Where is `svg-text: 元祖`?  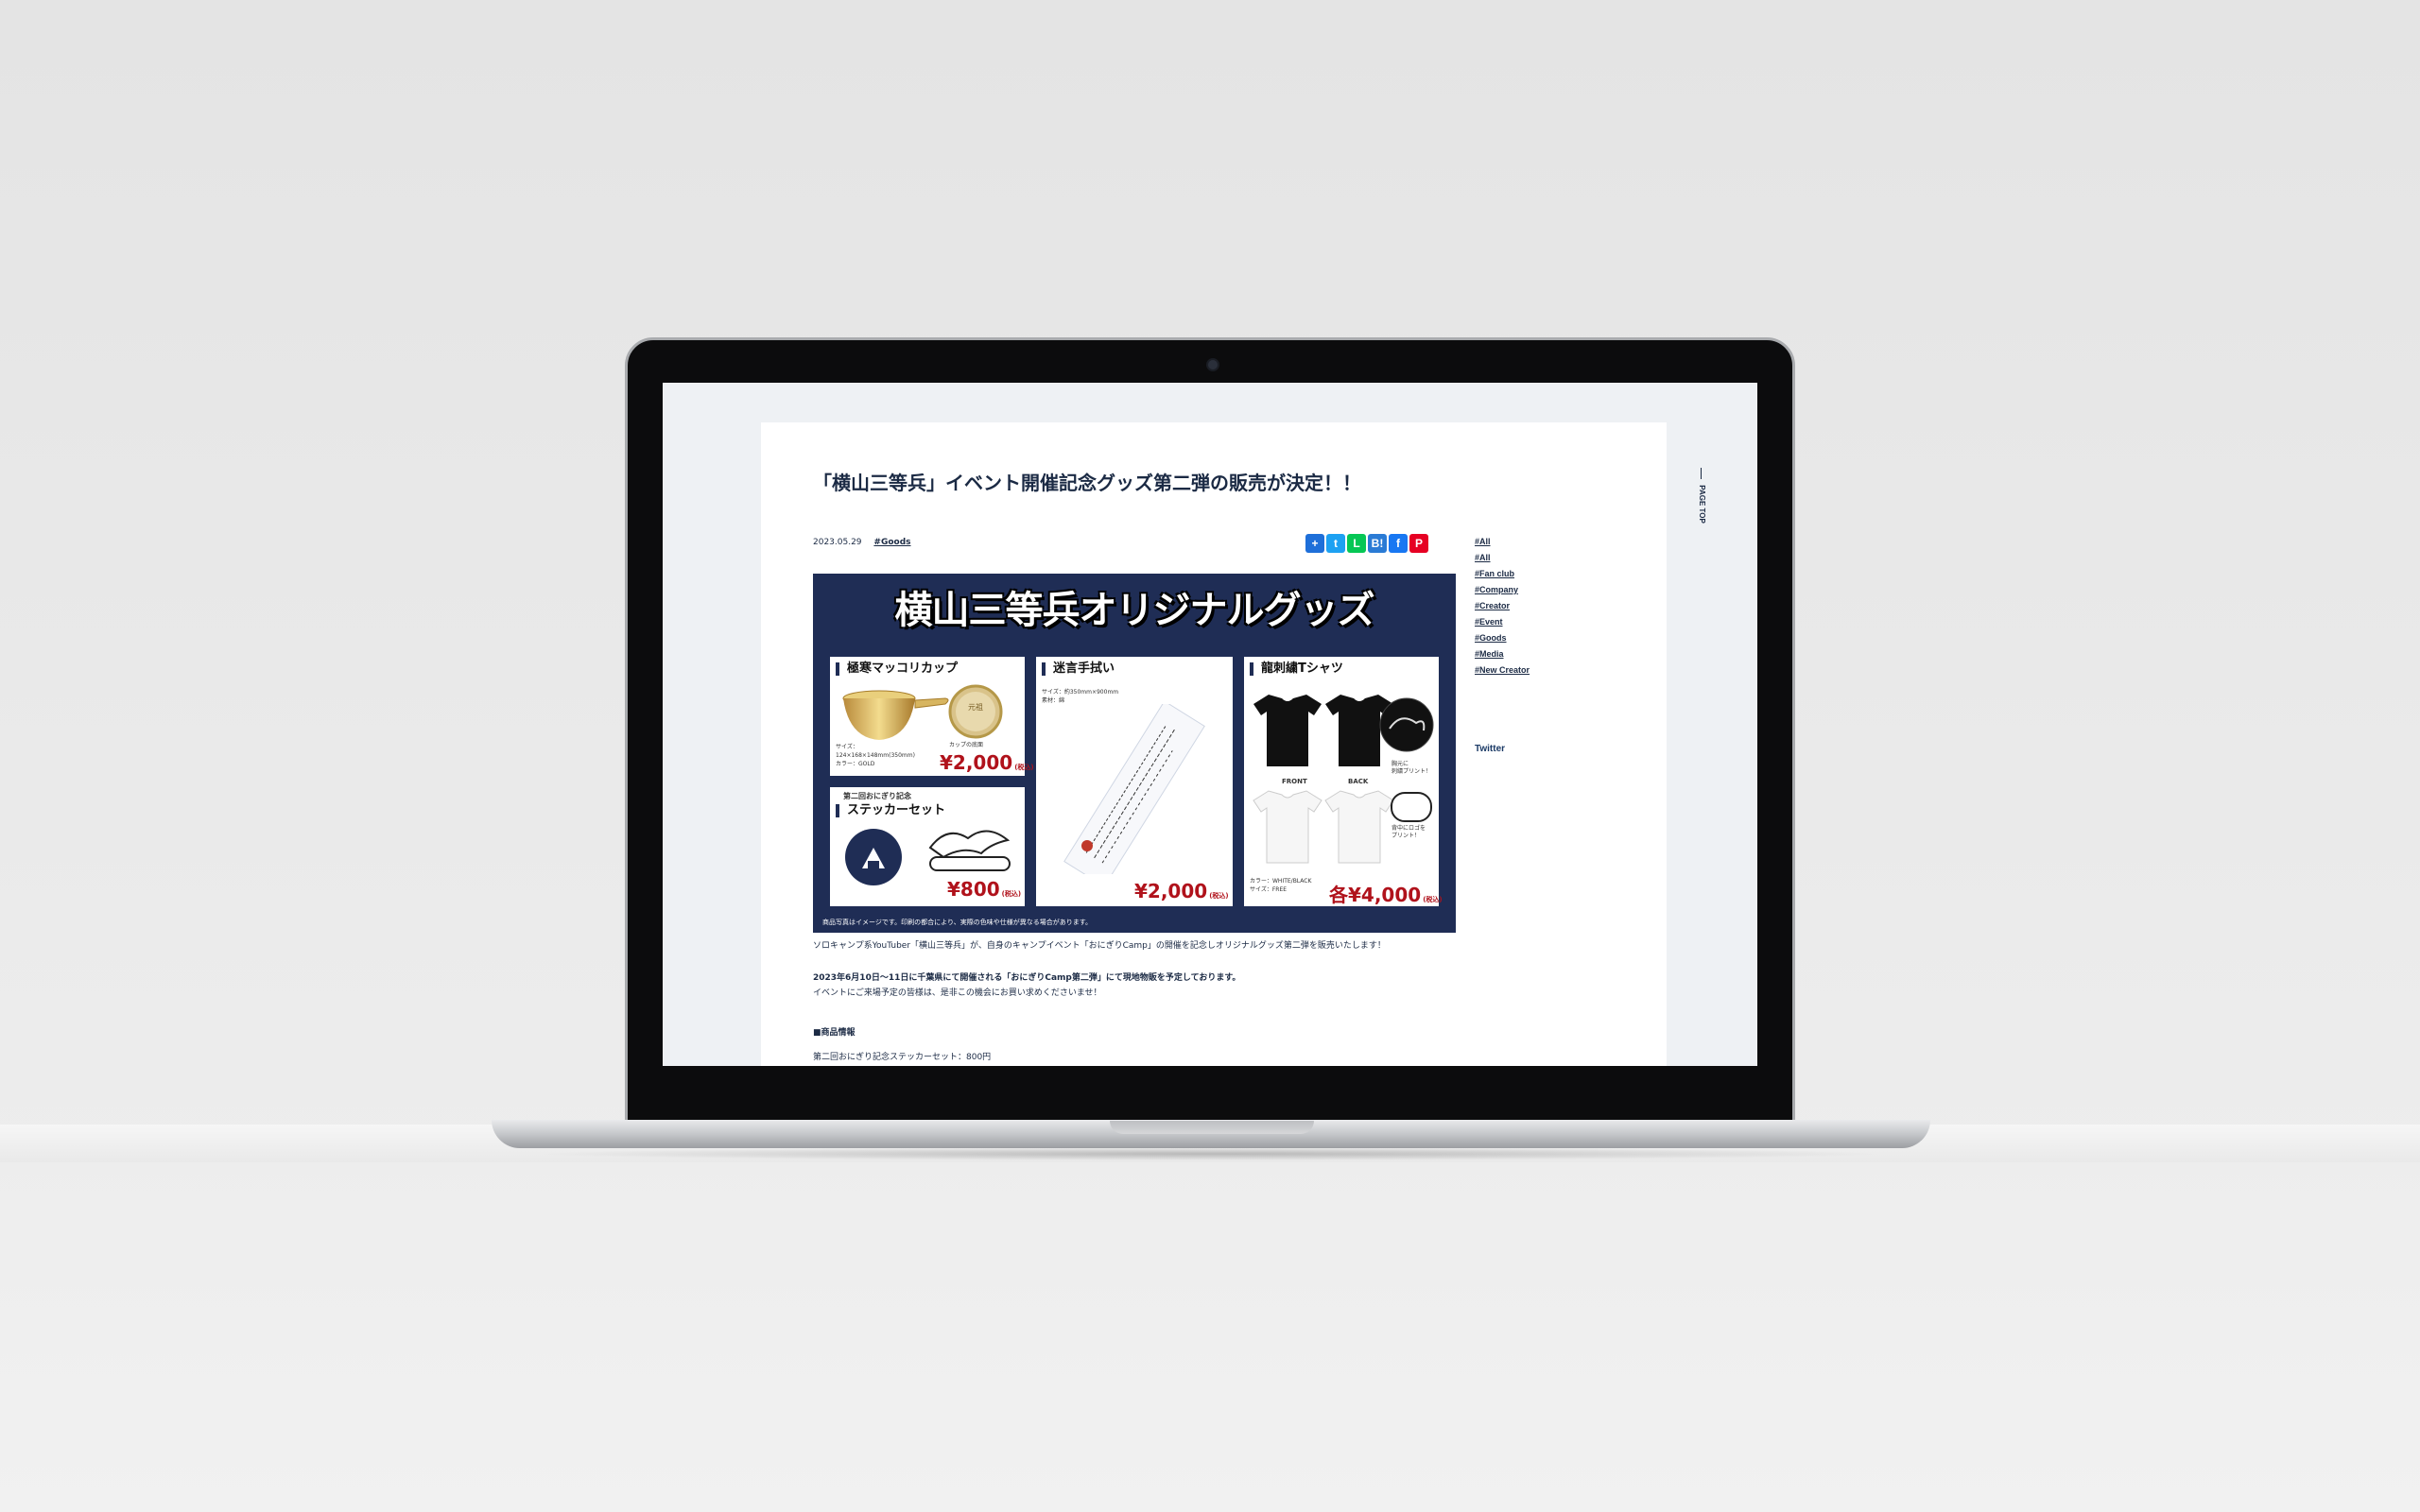 svg-text: 元祖 is located at coordinates (976, 707).